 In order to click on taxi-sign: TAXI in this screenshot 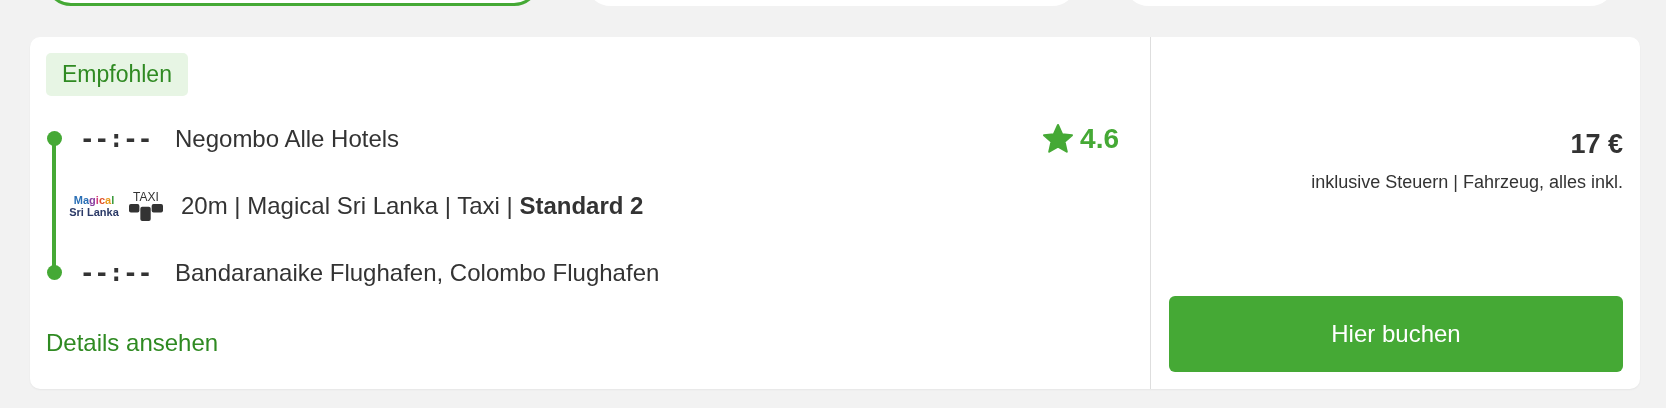, I will do `click(146, 205)`.